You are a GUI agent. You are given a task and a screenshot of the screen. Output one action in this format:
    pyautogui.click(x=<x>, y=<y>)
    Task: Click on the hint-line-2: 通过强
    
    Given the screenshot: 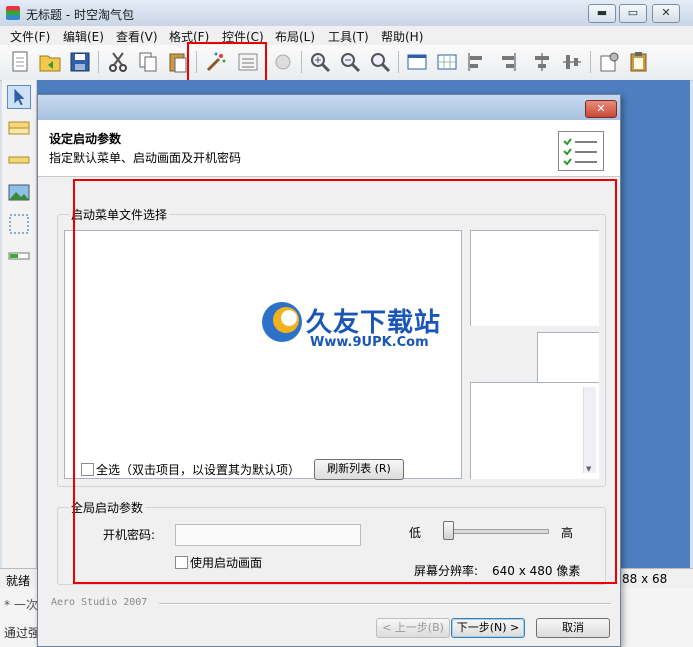 What is the action you would take?
    pyautogui.click(x=22, y=633)
    